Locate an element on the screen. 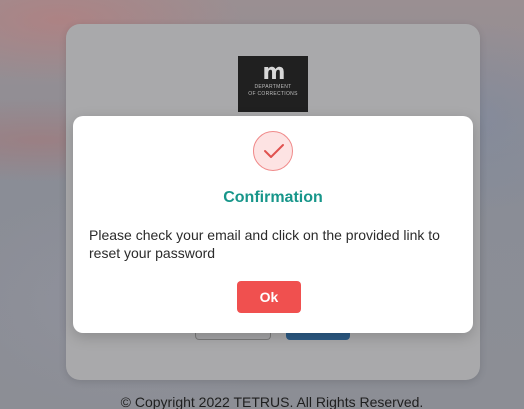 The width and height of the screenshot is (524, 409). modal-title: Confirmation is located at coordinates (273, 197).